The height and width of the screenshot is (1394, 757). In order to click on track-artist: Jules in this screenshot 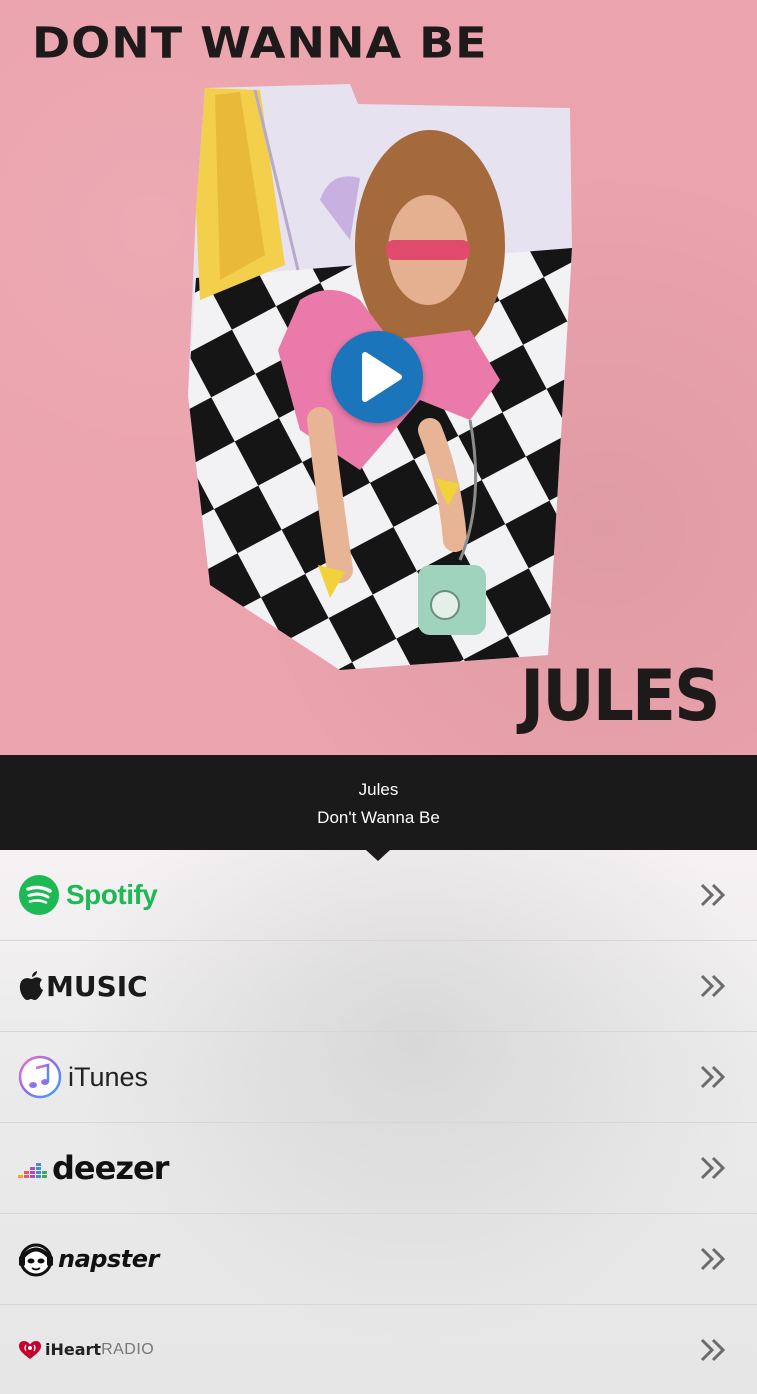, I will do `click(378, 789)`.